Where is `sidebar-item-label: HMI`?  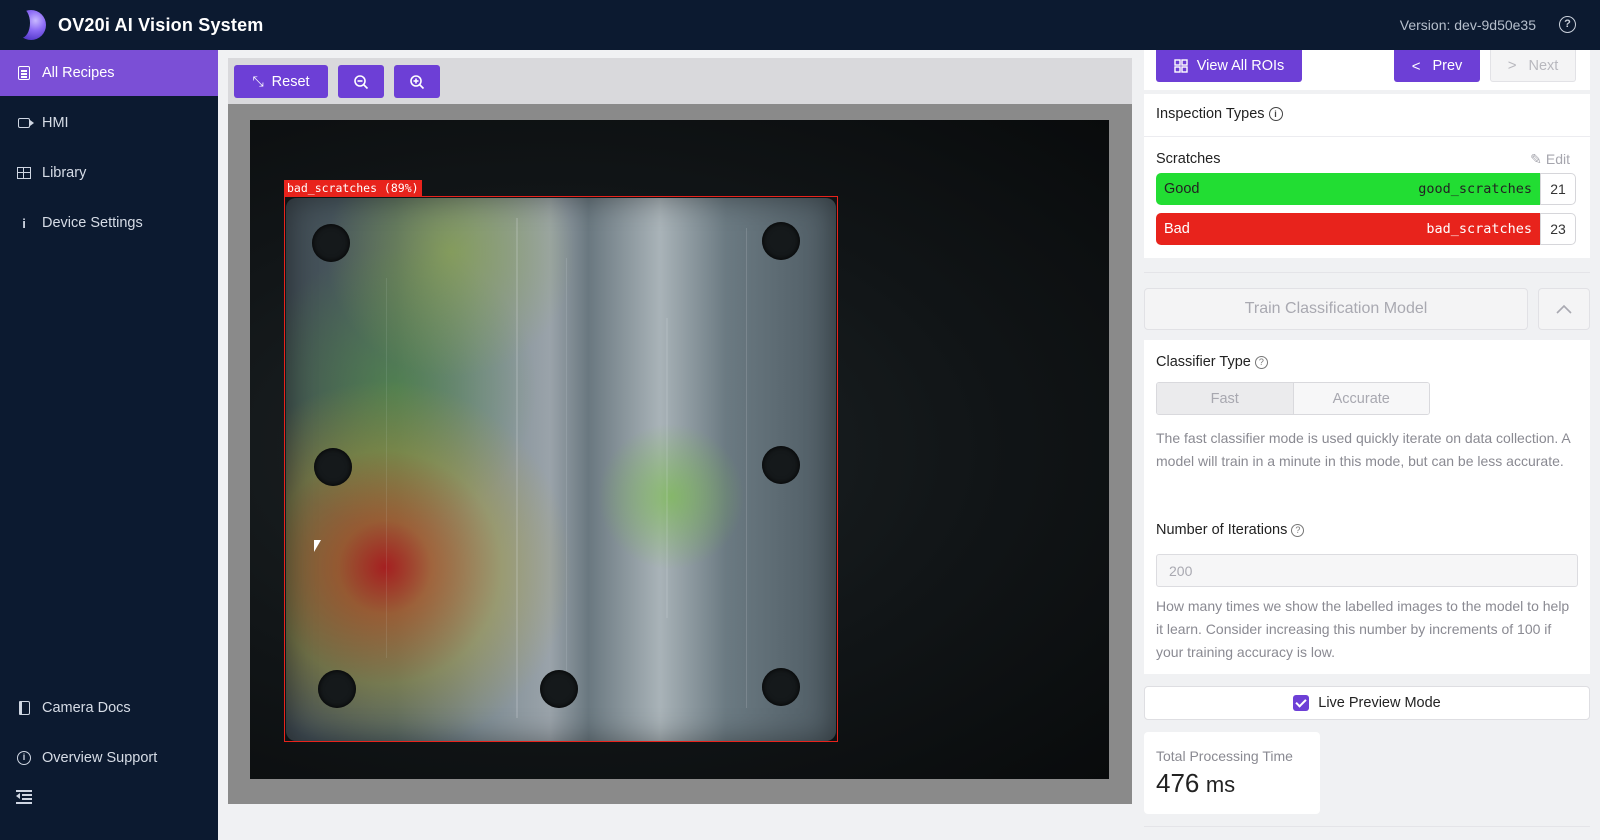 sidebar-item-label: HMI is located at coordinates (55, 123).